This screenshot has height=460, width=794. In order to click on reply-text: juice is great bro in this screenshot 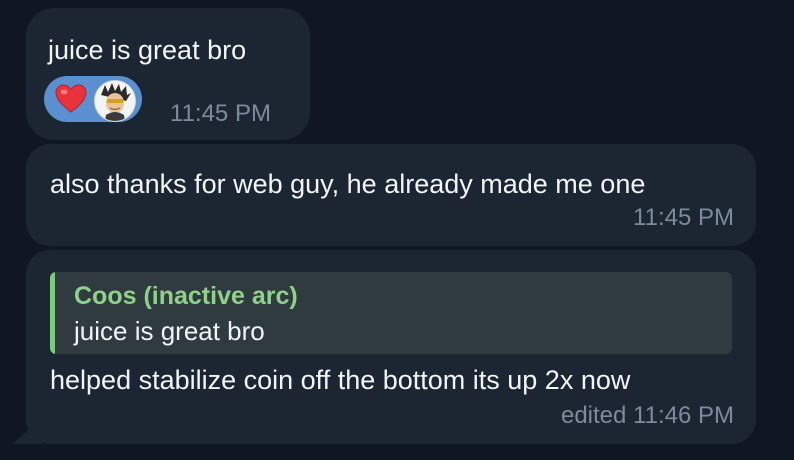, I will do `click(169, 331)`.